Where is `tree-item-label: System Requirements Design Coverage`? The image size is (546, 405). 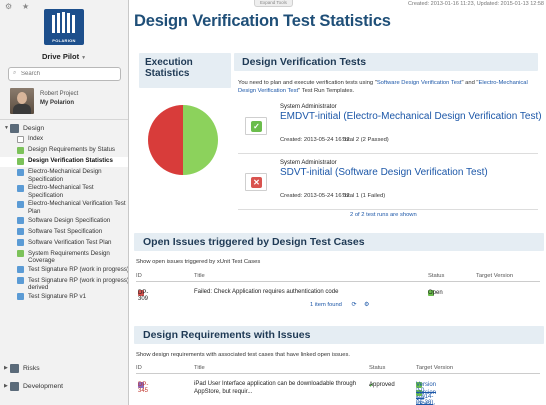
tree-item-label: System Requirements Design Coverage is located at coordinates (69, 257).